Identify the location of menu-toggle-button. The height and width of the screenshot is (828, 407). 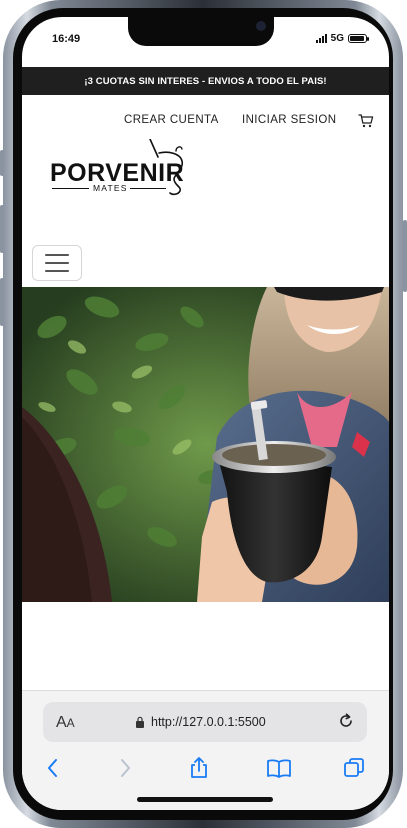
(57, 263).